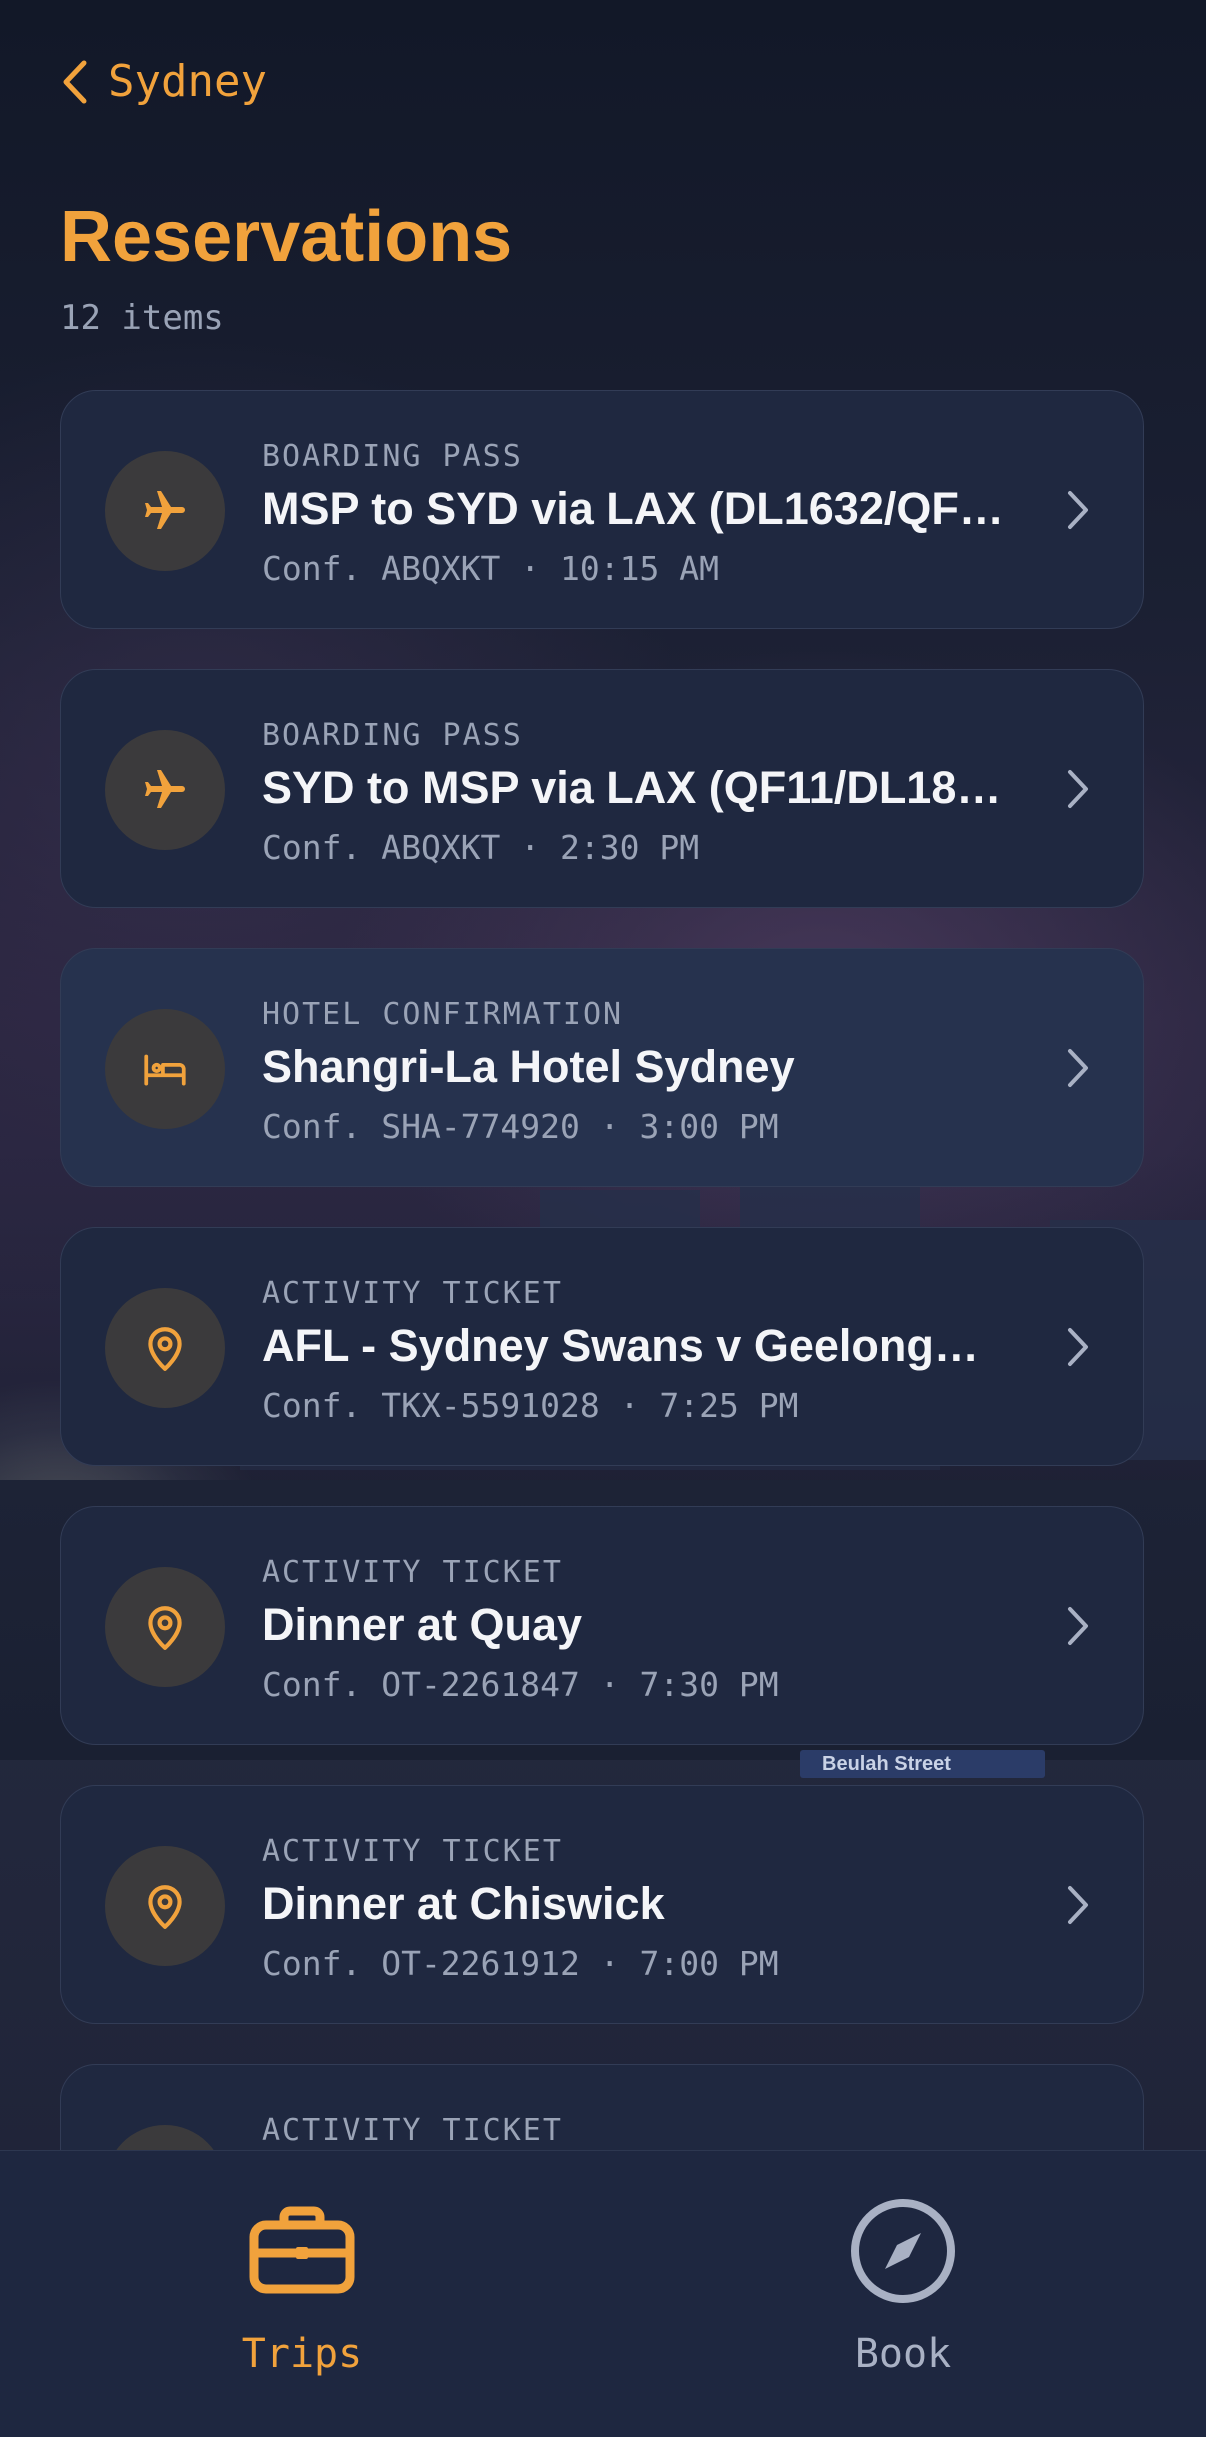  Describe the element at coordinates (530, 1405) in the screenshot. I see `reservation-meta: Conf. TKX-5591028 · 7:25 PM` at that location.